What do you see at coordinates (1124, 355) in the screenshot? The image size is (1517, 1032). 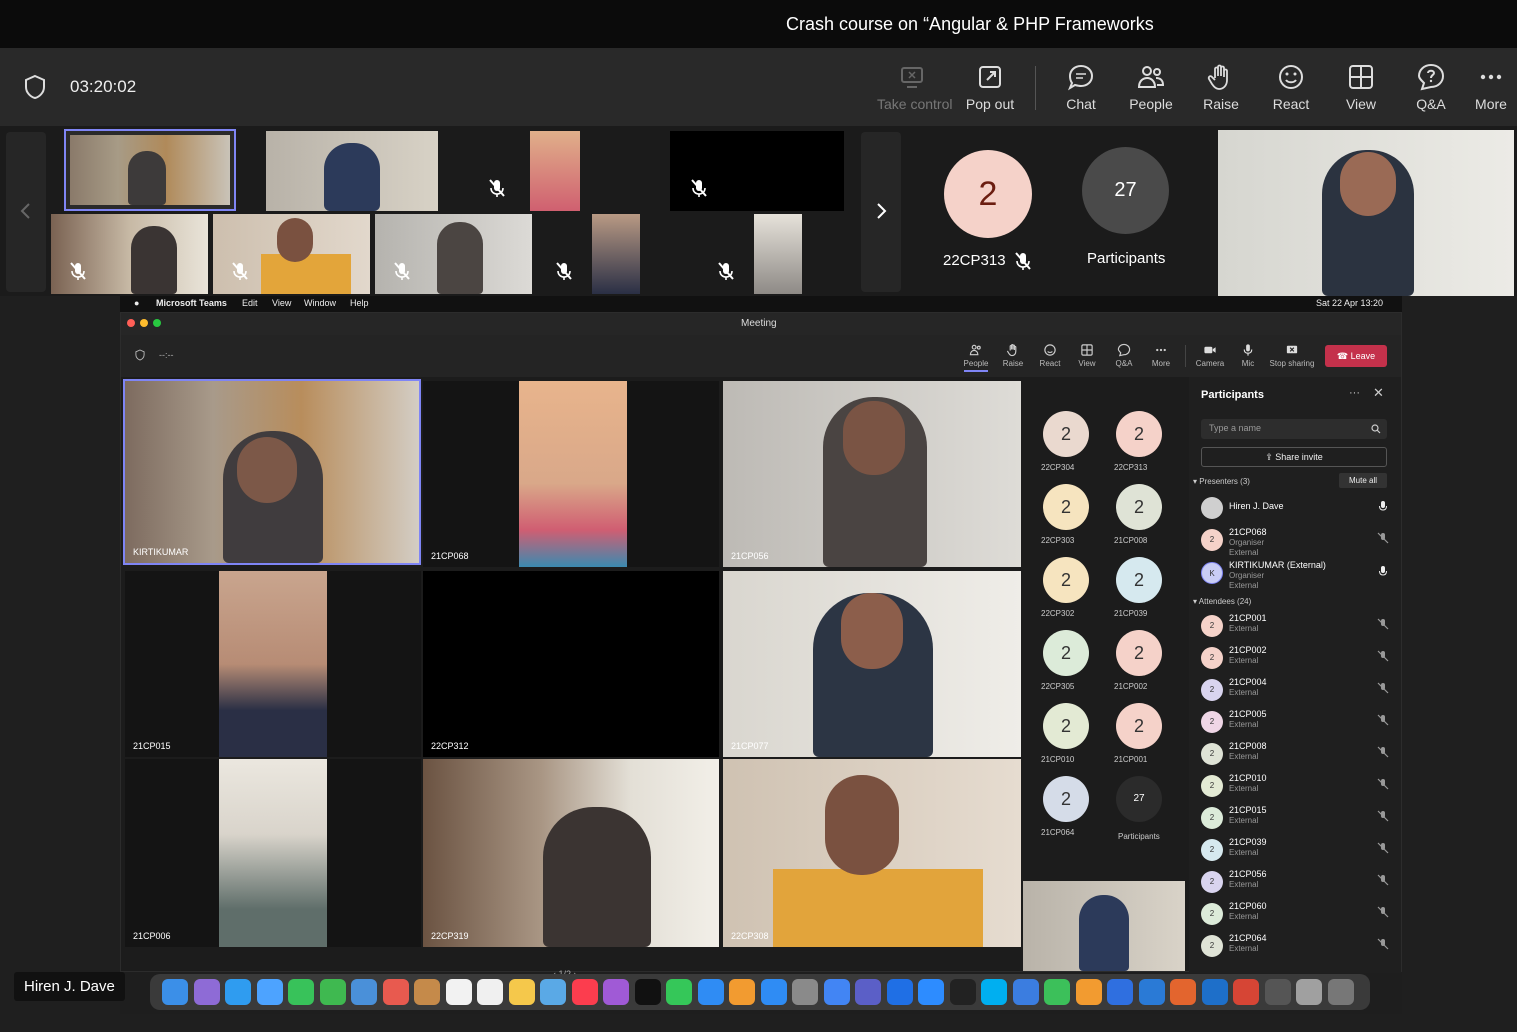 I see `inner-qa-button: Q&A` at bounding box center [1124, 355].